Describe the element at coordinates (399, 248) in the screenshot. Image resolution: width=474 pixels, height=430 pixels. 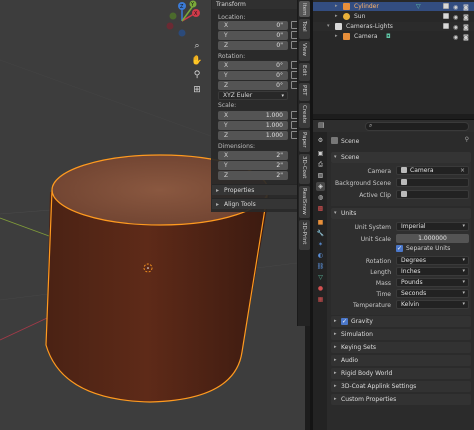
I see `separate-units-checkbox: ✓` at that location.